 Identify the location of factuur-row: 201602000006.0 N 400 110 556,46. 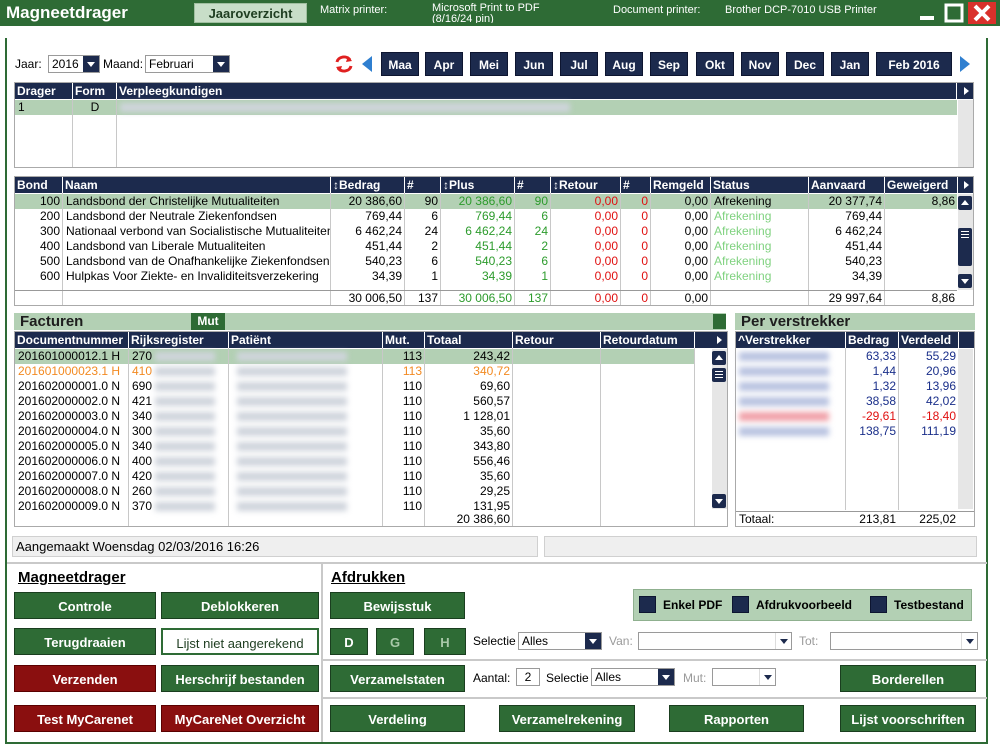
(355, 461).